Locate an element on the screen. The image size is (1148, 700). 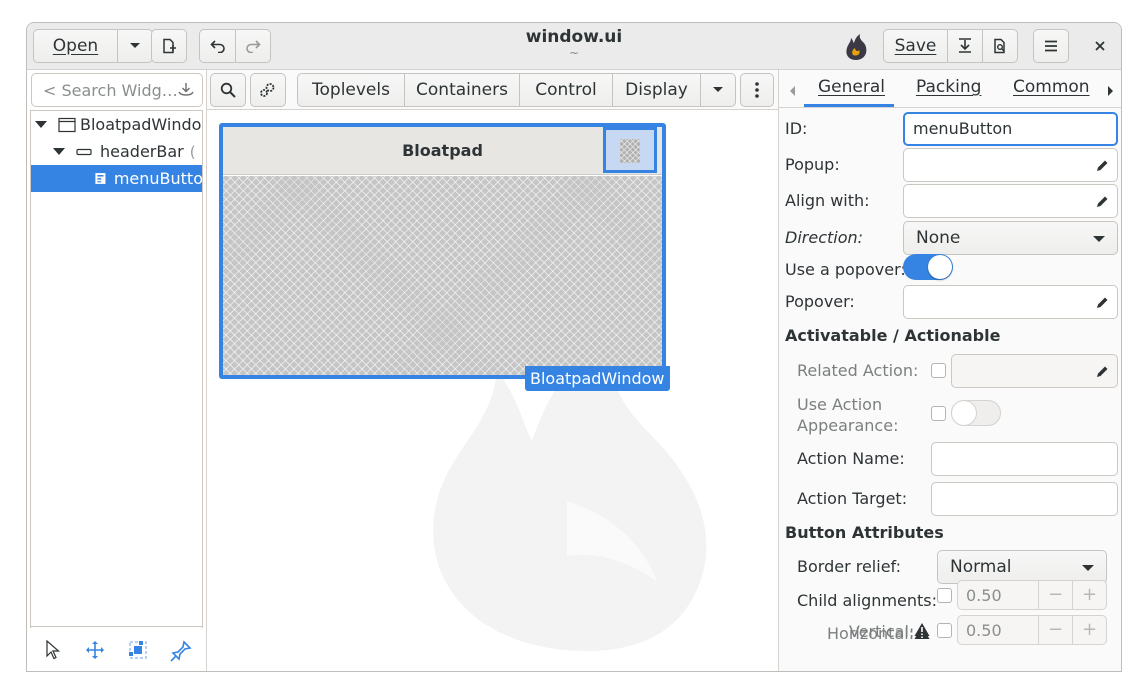
palette-toolbar: Toplevels Containers Control Display is located at coordinates (492, 90).